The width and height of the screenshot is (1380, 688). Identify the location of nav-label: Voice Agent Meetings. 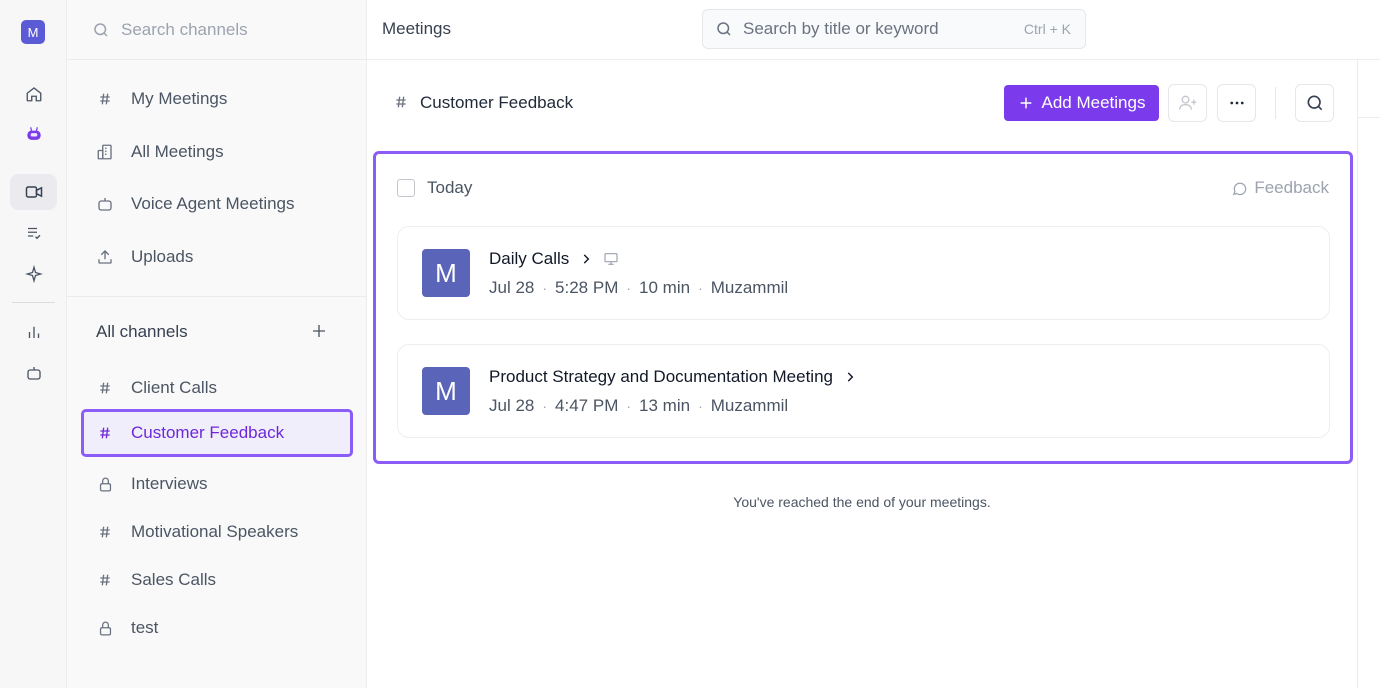
(213, 203).